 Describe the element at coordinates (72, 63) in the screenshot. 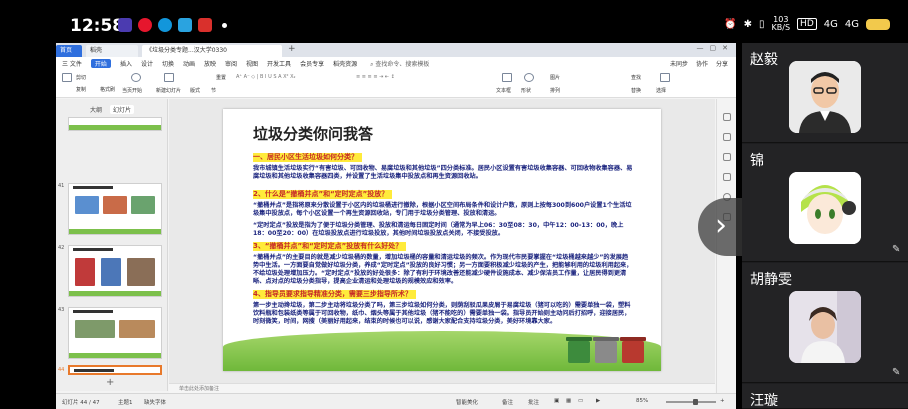

I see `menu-file: 三 文件` at that location.